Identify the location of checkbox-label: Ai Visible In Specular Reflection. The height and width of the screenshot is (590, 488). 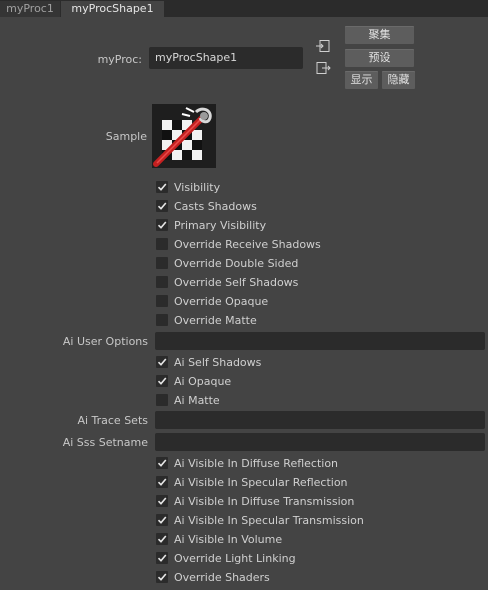
(261, 482).